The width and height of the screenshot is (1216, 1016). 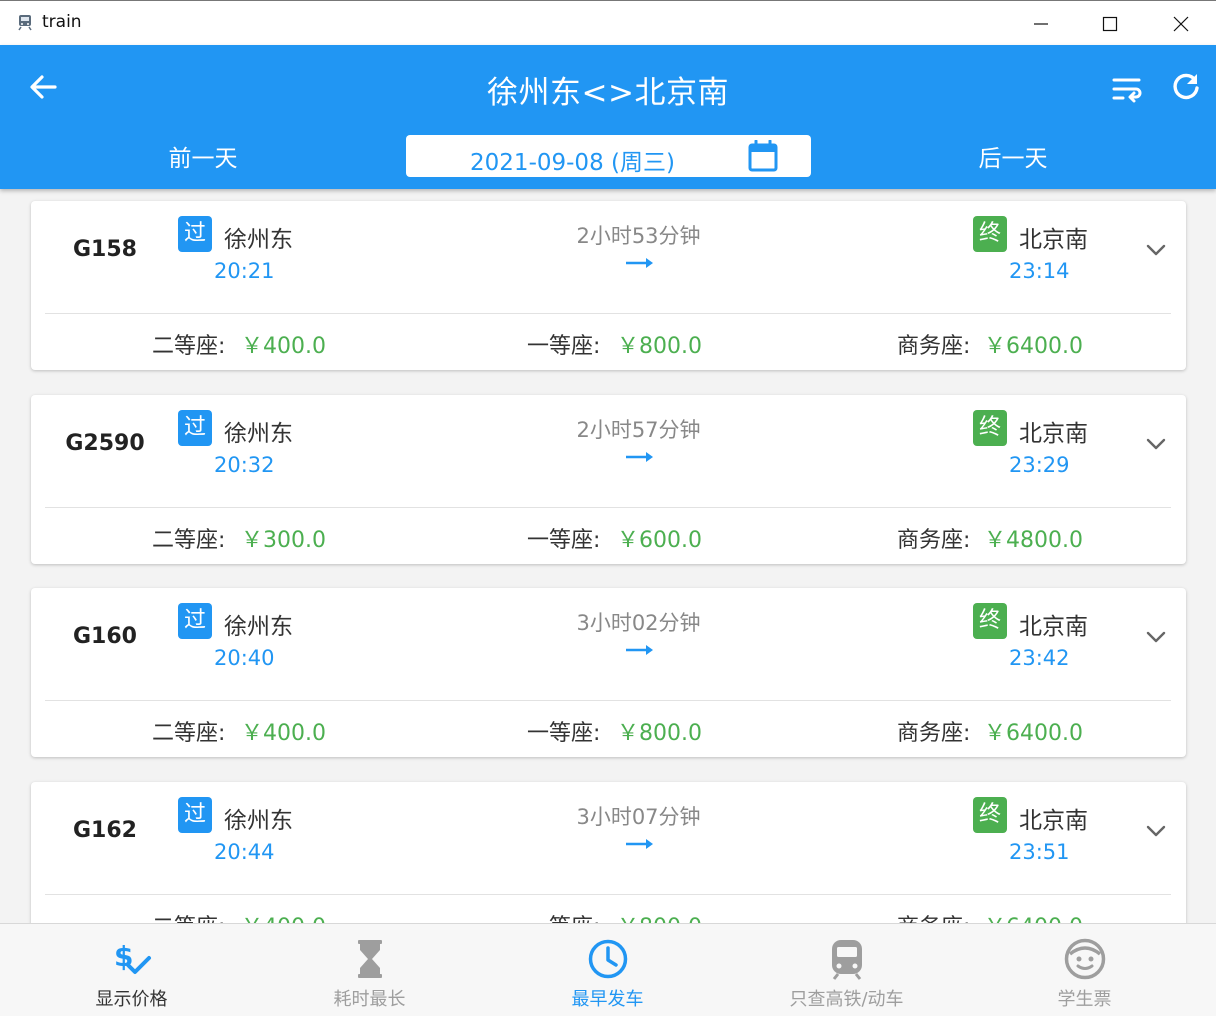 What do you see at coordinates (244, 658) in the screenshot?
I see `departure-time: 20:40` at bounding box center [244, 658].